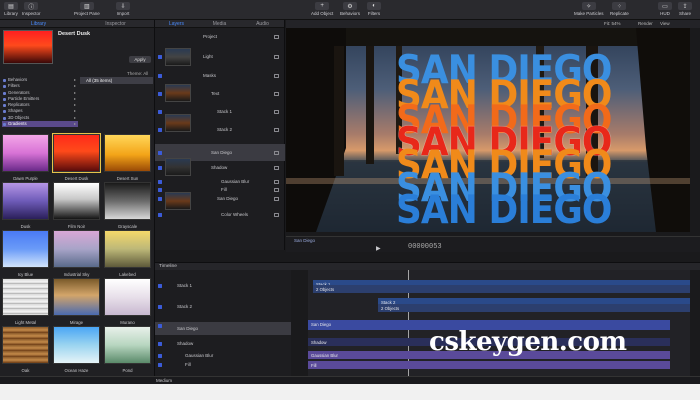 The image size is (700, 400). What do you see at coordinates (123, 9) in the screenshot?
I see `import-button: ⇩ Import` at bounding box center [123, 9].